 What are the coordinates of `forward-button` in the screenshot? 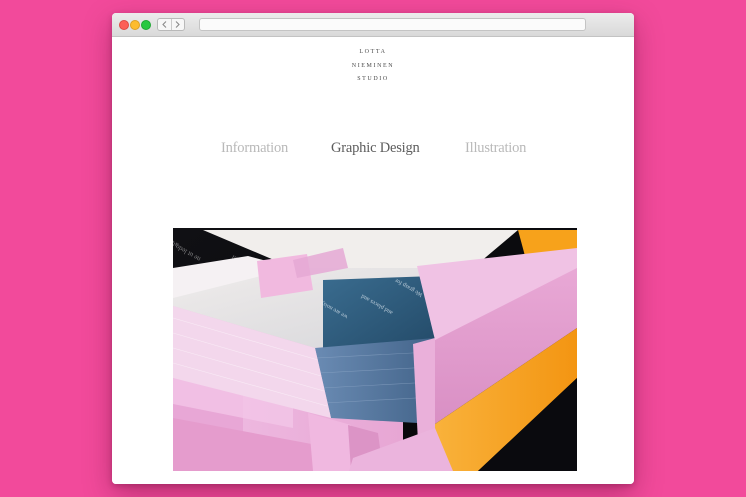 It's located at (177, 24).